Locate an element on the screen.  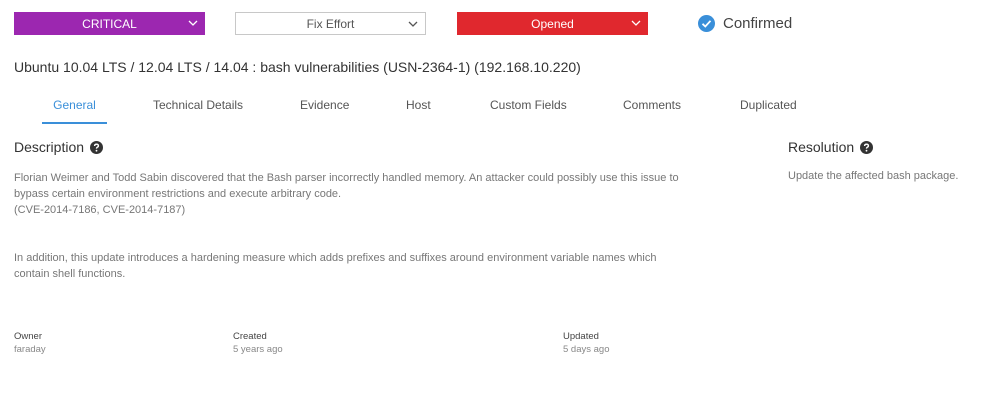
tab-general: General is located at coordinates (74, 108).